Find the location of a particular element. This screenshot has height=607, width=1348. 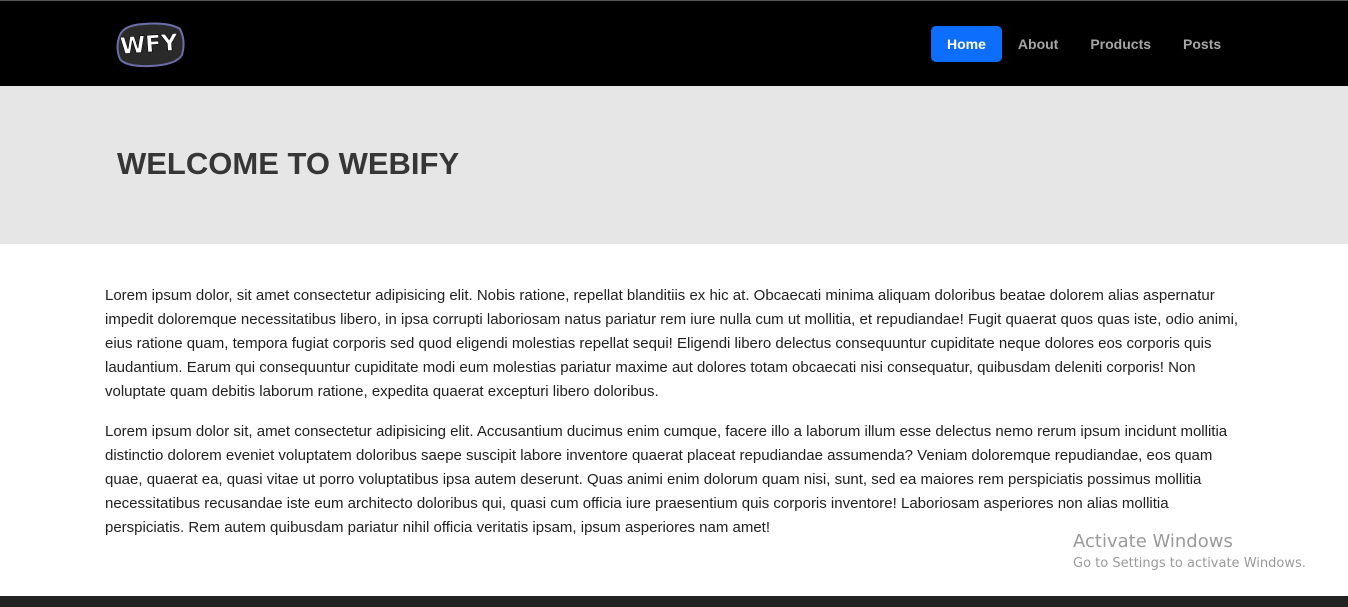

wfy-logo-icon: WFY is located at coordinates (150, 45).